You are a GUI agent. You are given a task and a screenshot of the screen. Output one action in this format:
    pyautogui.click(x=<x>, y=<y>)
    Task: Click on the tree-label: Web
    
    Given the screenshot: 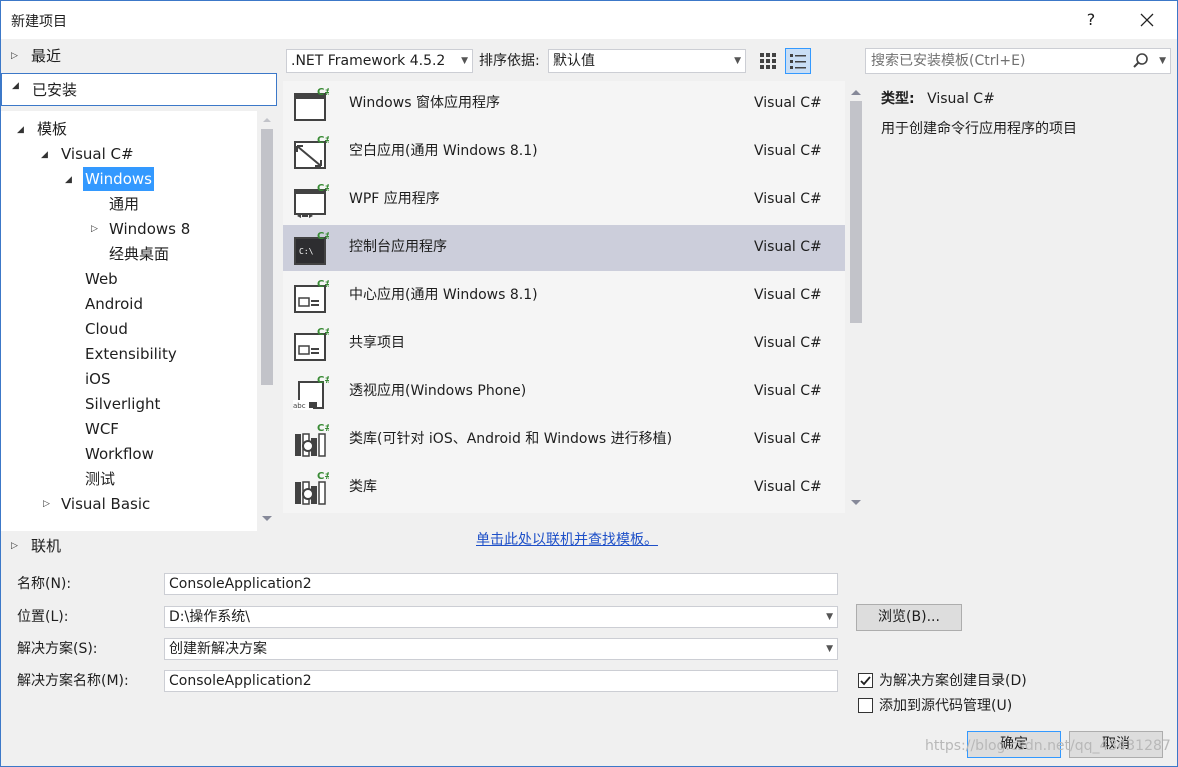 What is the action you would take?
    pyautogui.click(x=101, y=279)
    